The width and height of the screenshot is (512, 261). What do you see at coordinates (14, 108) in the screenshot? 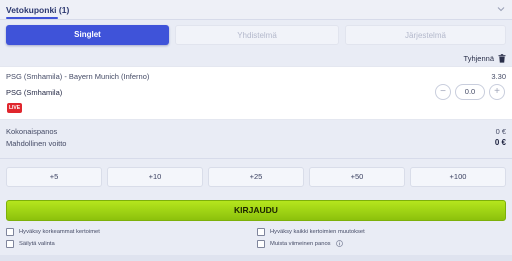
I see `live-badge: LIVE` at bounding box center [14, 108].